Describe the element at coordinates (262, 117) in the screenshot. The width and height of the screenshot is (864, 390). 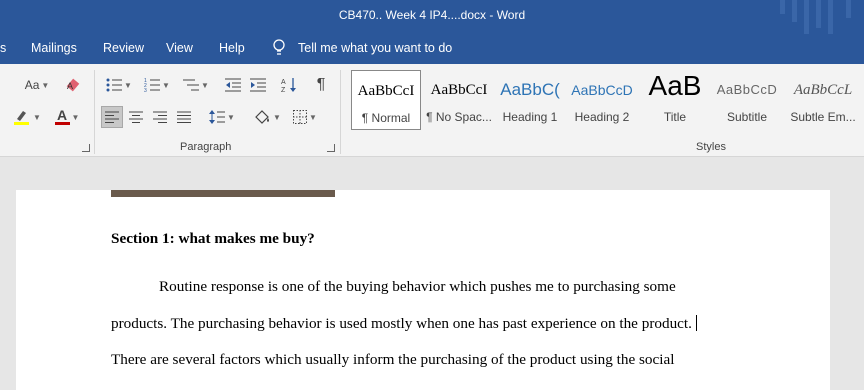
I see `paint-bucket-icon` at that location.